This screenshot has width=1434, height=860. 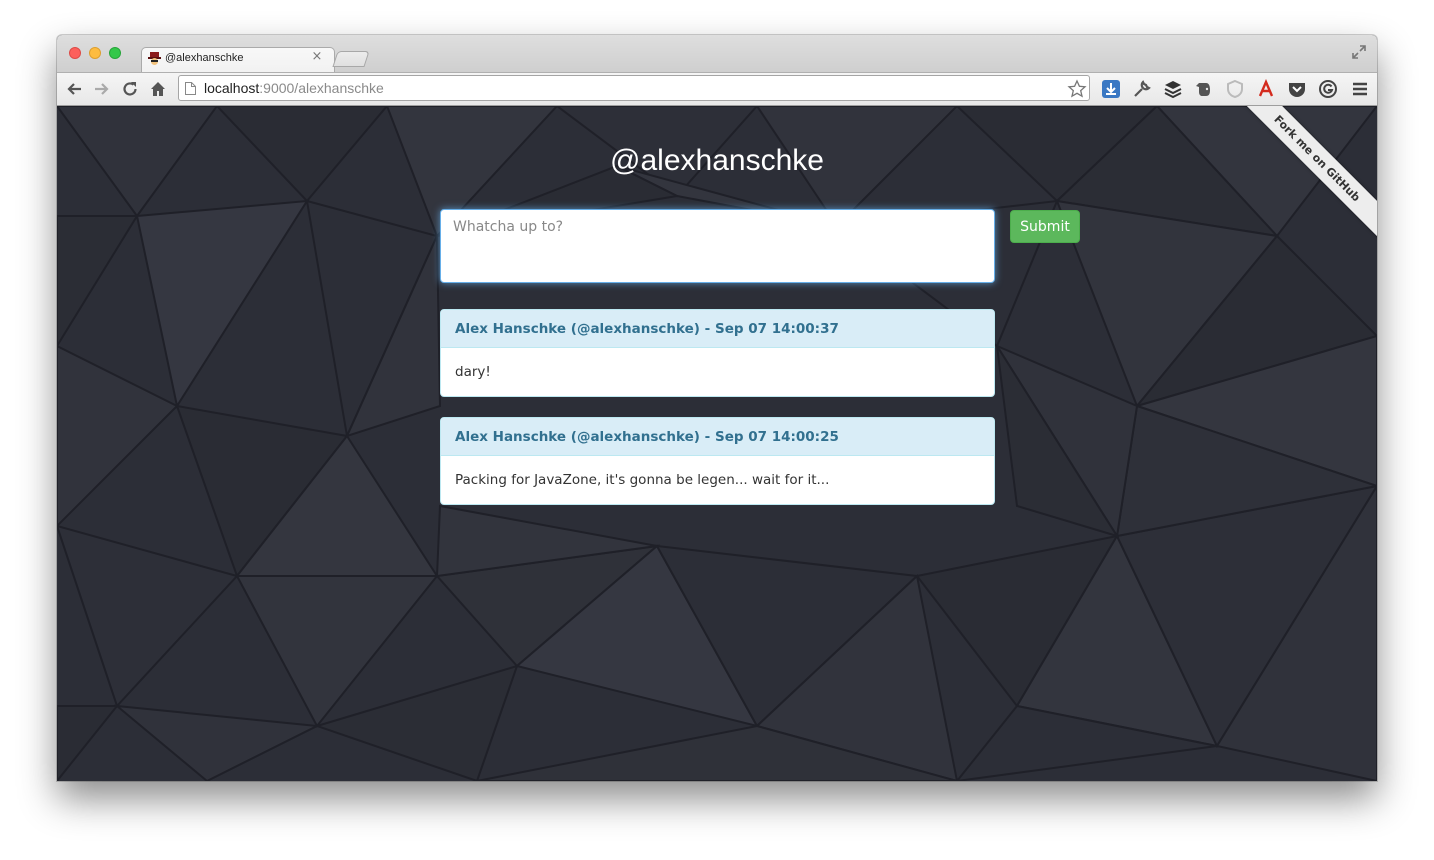 I want to click on home-icon, so click(x=158, y=89).